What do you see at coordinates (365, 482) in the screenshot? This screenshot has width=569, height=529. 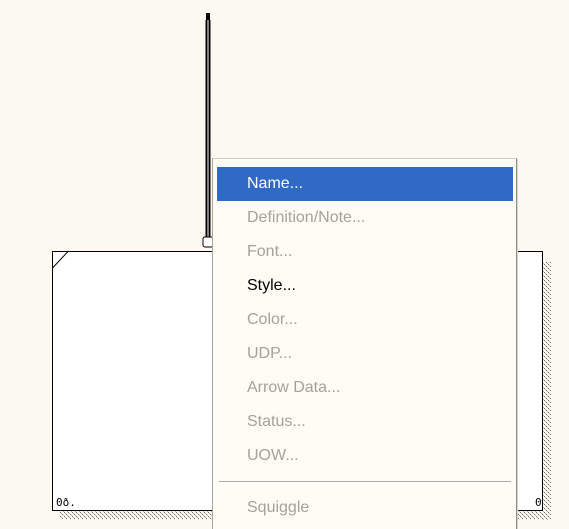 I see `menu-separator` at bounding box center [365, 482].